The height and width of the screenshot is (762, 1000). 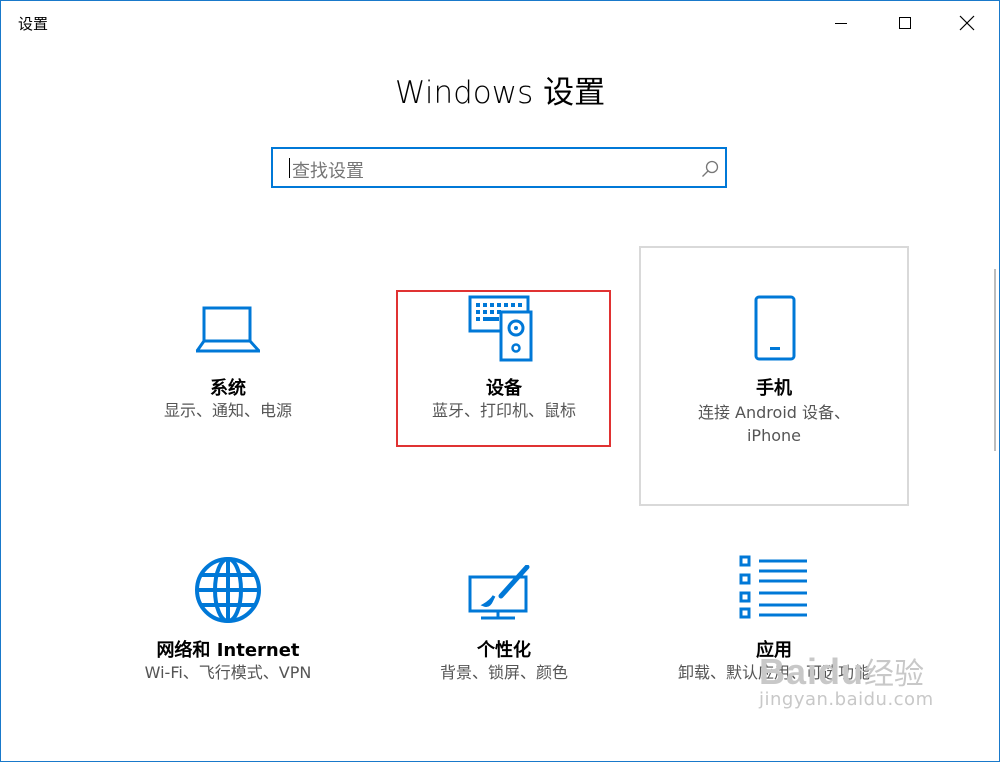 I want to click on minimize-button, so click(x=841, y=23).